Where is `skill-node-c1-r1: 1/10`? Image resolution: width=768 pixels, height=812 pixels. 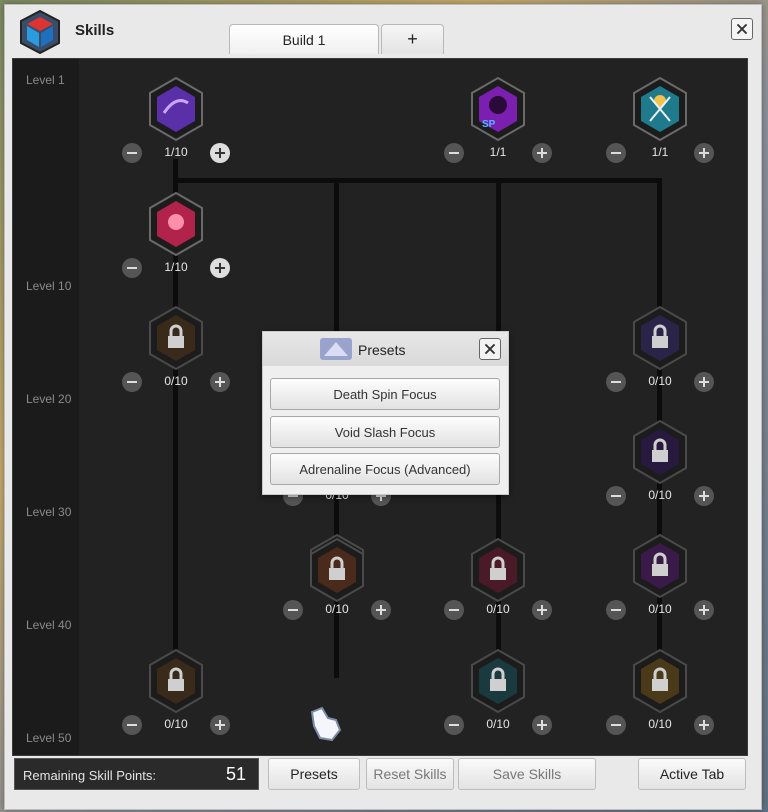
skill-node-c1-r1: 1/10 is located at coordinates (176, 127).